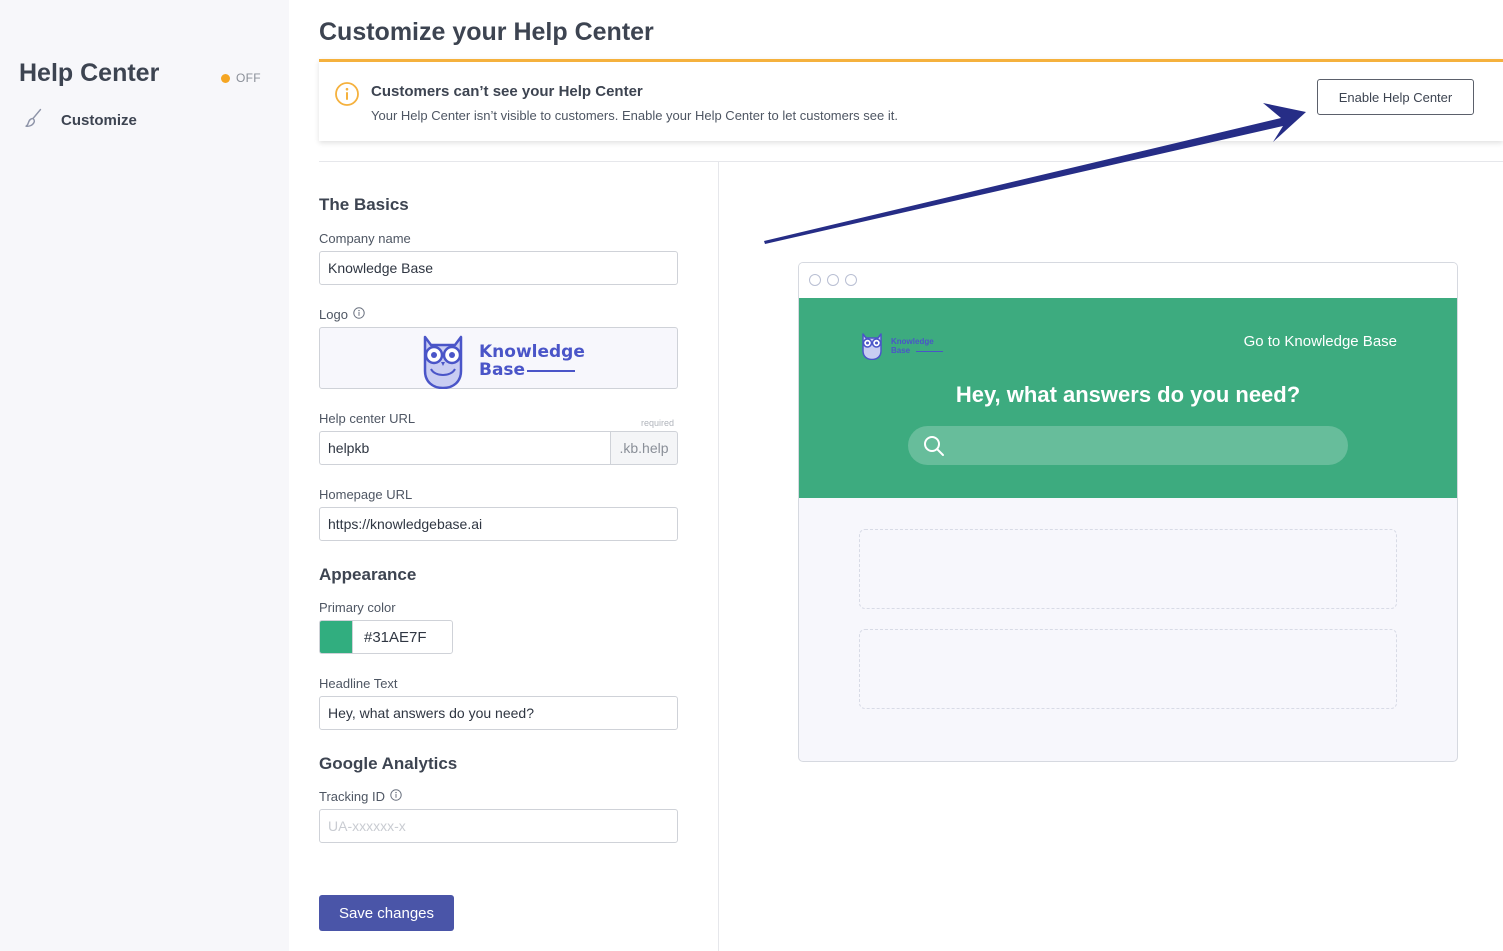 The width and height of the screenshot is (1503, 951). Describe the element at coordinates (1128, 445) in the screenshot. I see `preview-search-bar` at that location.